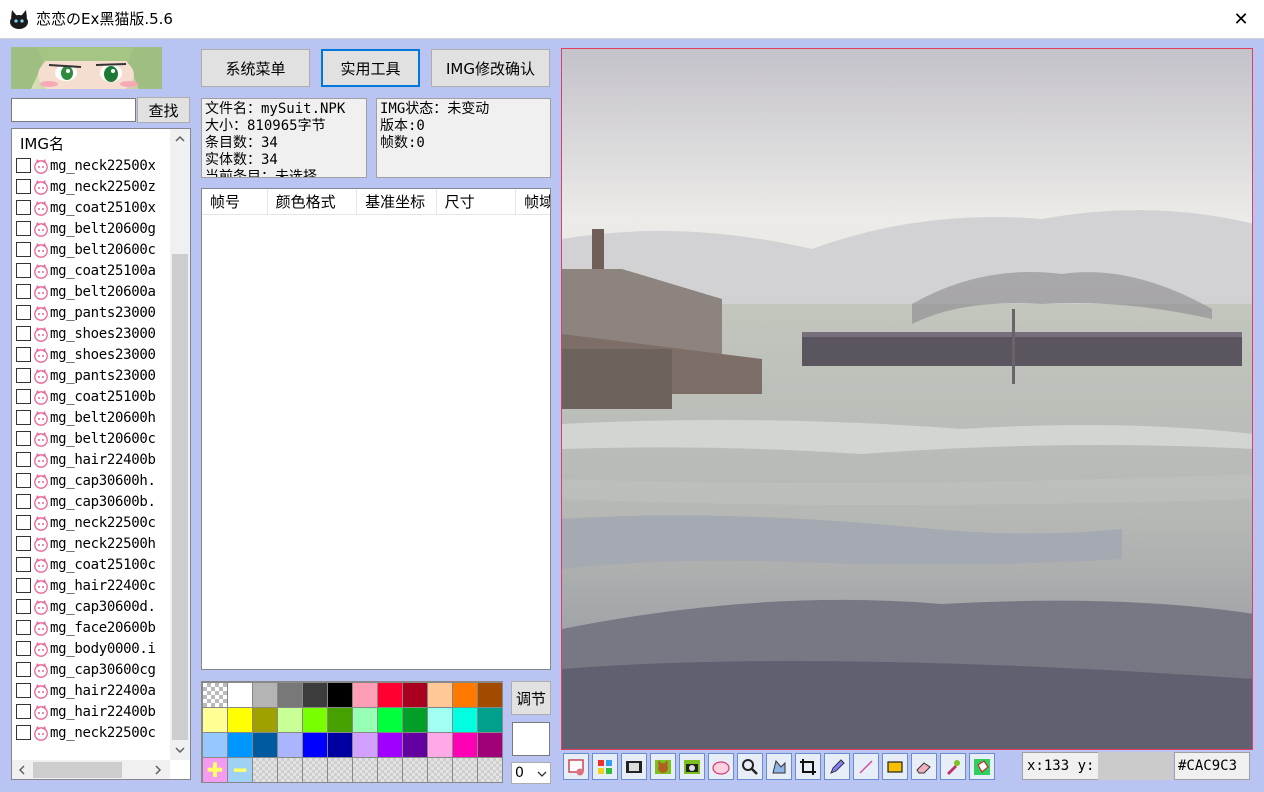 The height and width of the screenshot is (792, 1264). What do you see at coordinates (576, 766) in the screenshot?
I see `image-settings-tool-button` at bounding box center [576, 766].